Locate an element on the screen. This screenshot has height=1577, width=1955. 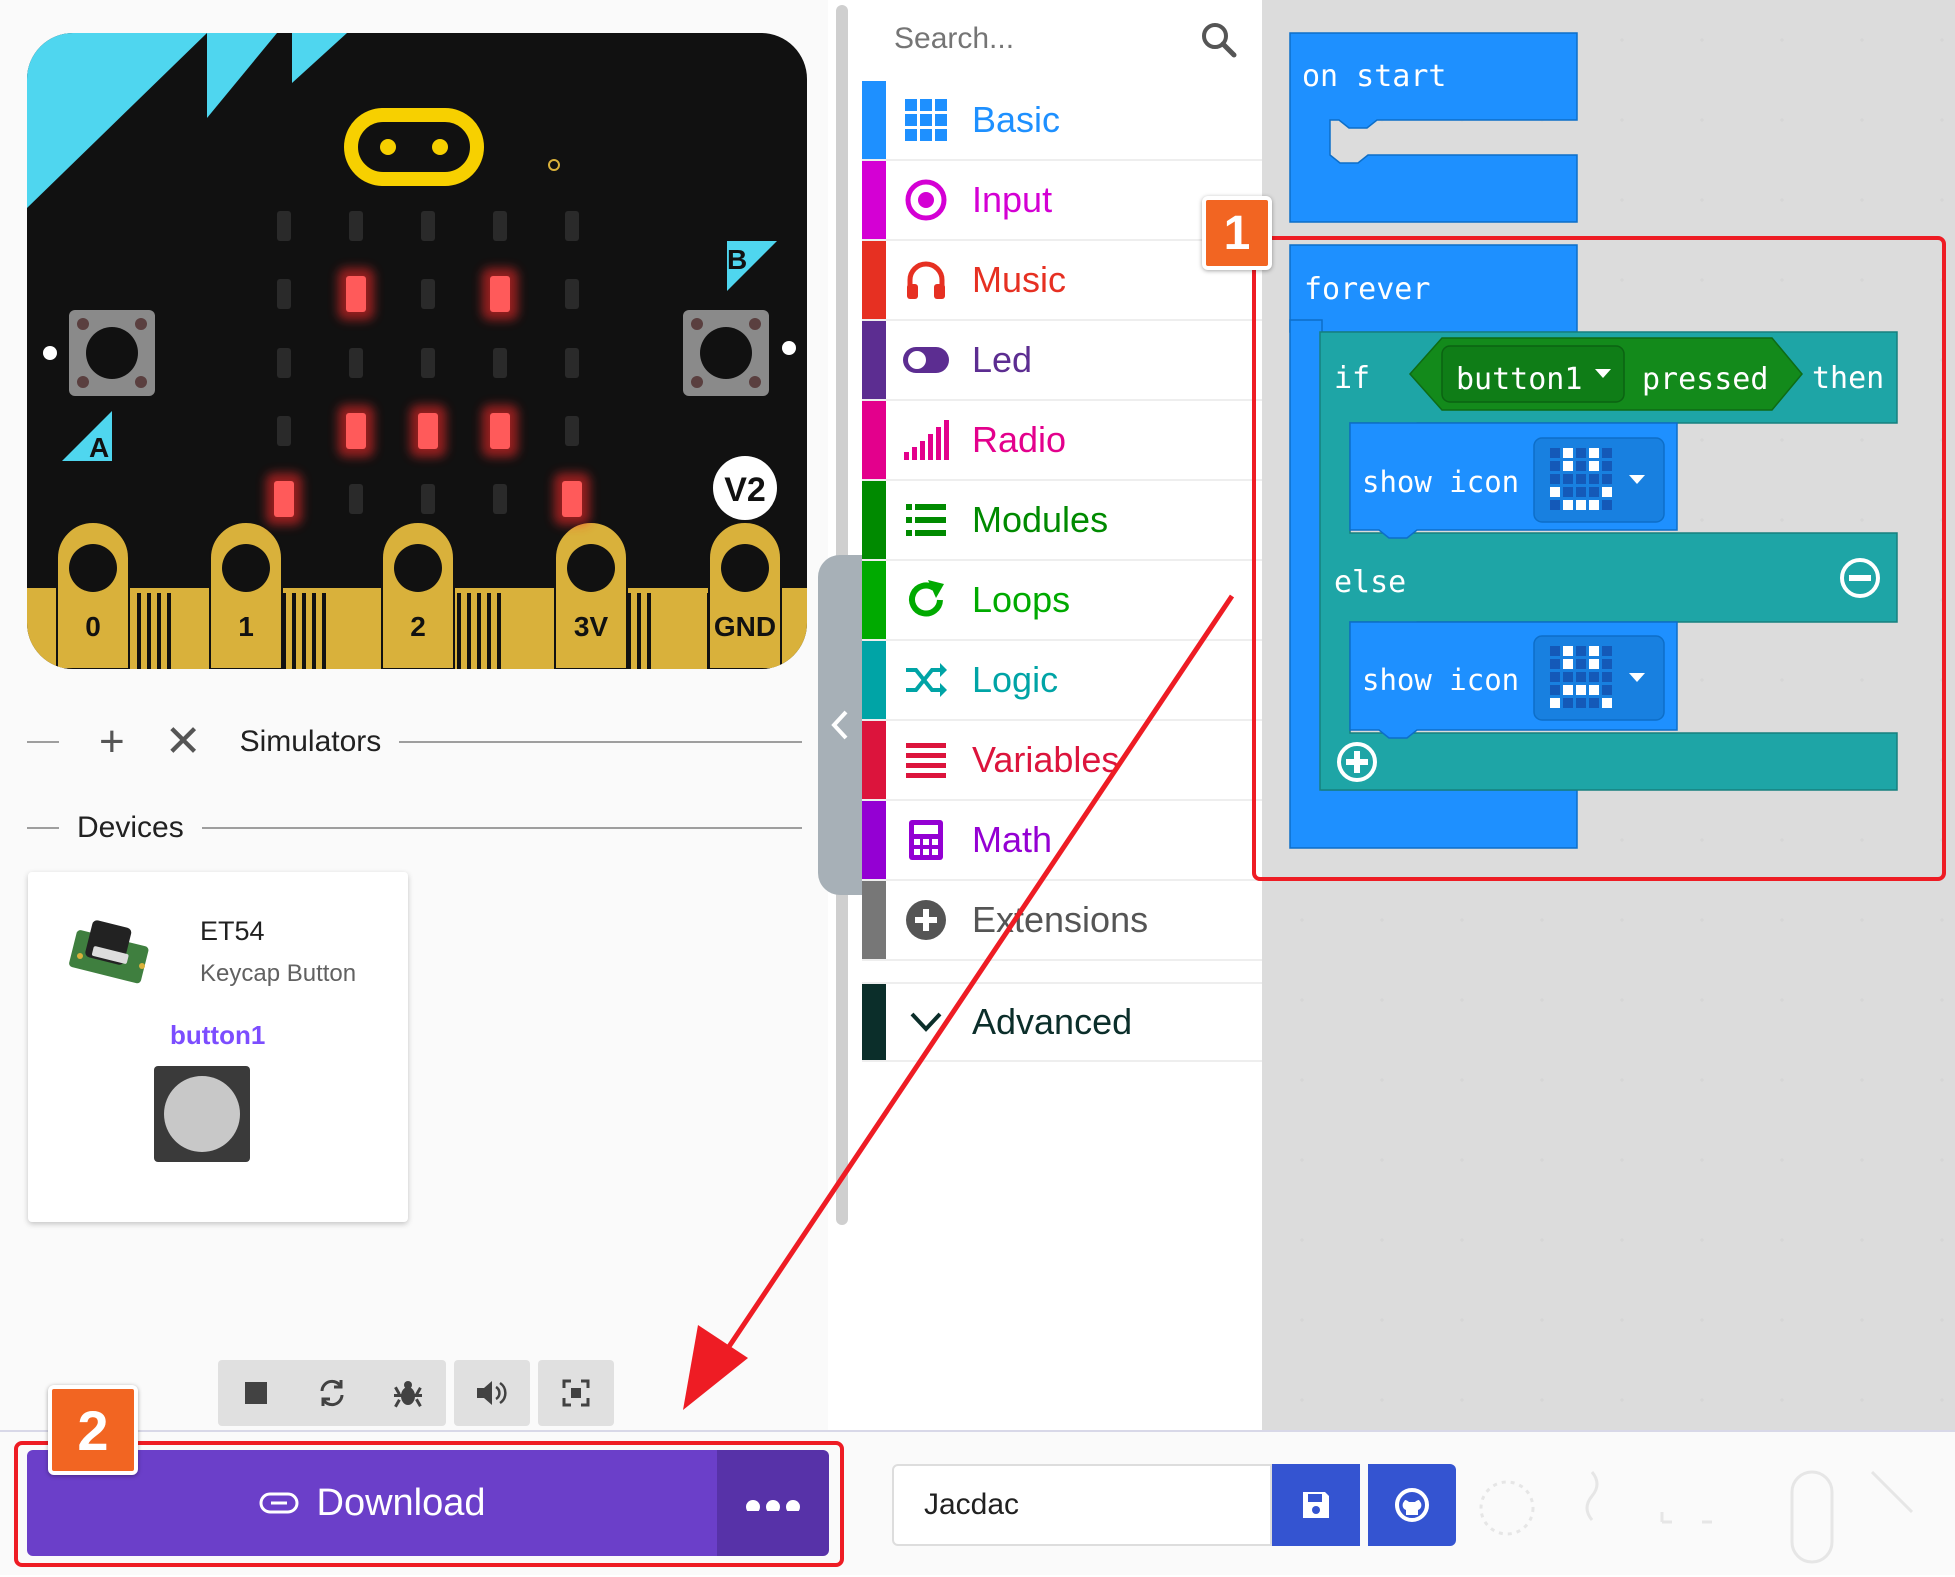
category-loops: Loops is located at coordinates (1062, 601).